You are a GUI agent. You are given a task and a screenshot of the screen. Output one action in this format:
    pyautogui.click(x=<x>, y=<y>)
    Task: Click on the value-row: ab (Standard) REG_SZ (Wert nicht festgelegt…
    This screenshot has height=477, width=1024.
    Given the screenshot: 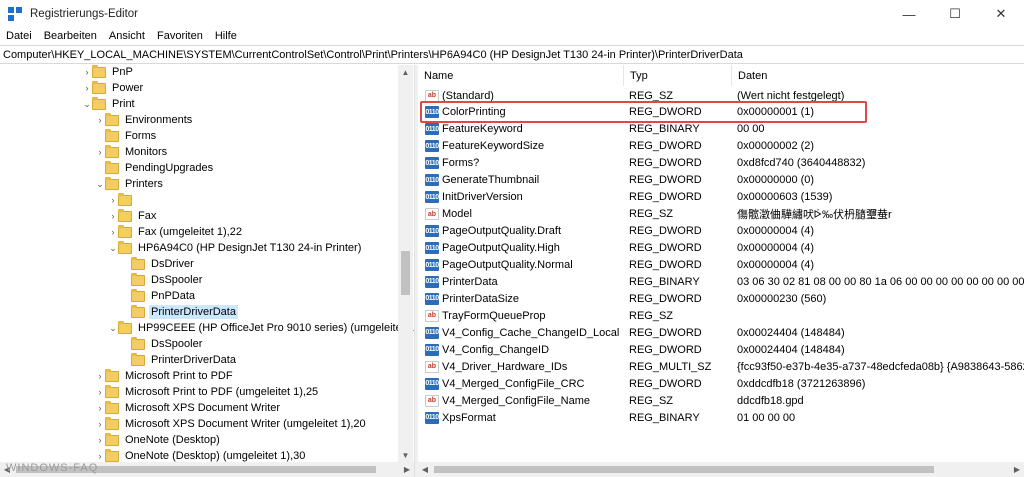 What is the action you would take?
    pyautogui.click(x=721, y=95)
    